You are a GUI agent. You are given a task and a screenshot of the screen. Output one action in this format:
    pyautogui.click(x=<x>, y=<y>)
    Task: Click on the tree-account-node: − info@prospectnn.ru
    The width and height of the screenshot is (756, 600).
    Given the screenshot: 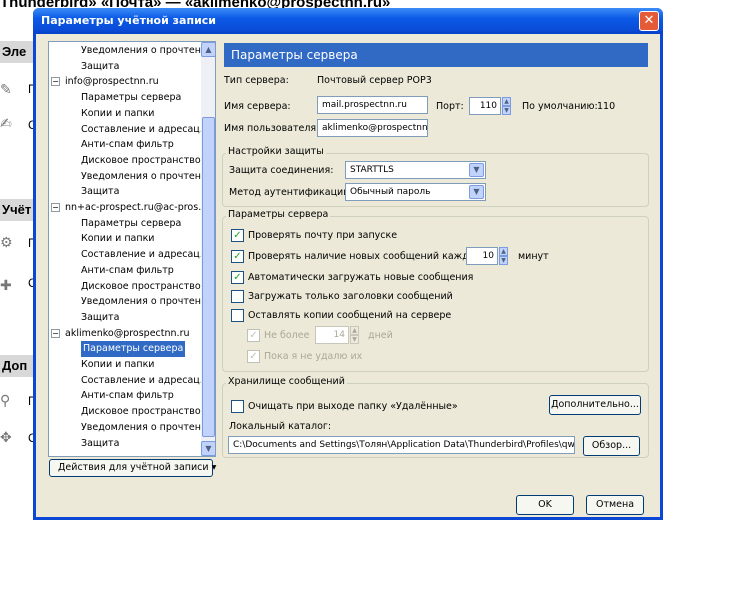 What is the action you would take?
    pyautogui.click(x=125, y=82)
    